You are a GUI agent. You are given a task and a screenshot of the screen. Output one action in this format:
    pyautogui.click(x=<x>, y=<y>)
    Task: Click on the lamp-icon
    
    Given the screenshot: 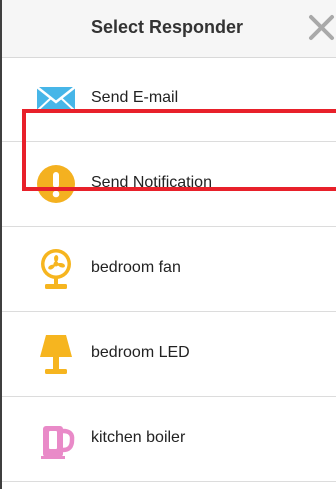 What is the action you would take?
    pyautogui.click(x=56, y=354)
    